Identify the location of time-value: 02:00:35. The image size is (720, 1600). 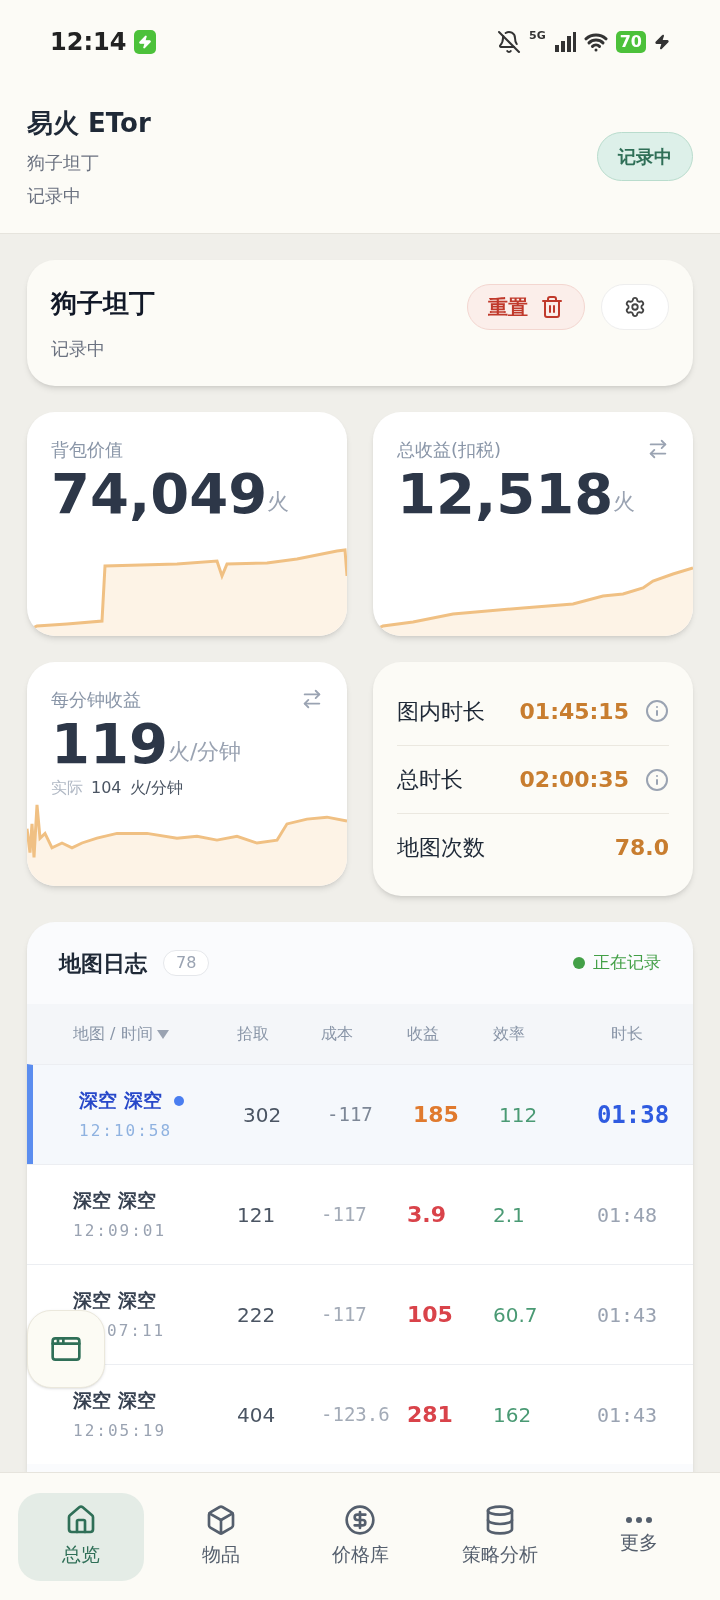
(574, 780).